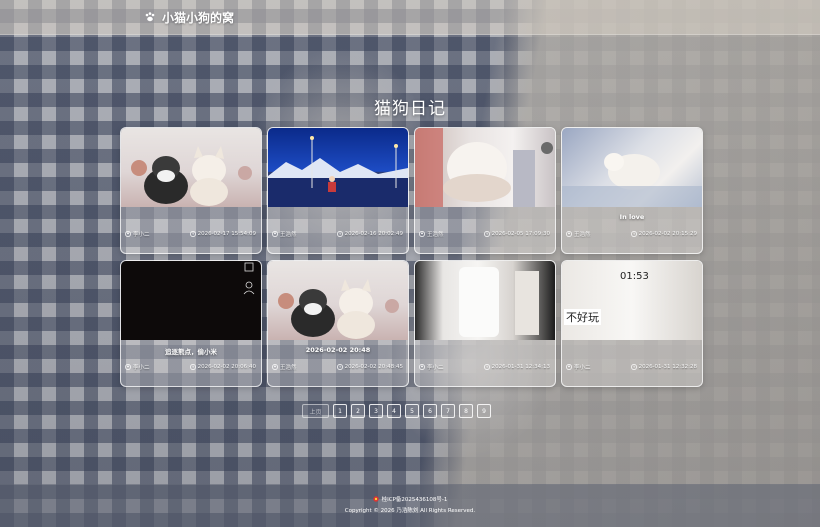 This screenshot has width=820, height=527. I want to click on pagination: 上页 1 2 3 4 5 6 7 8 9, so click(396, 411).